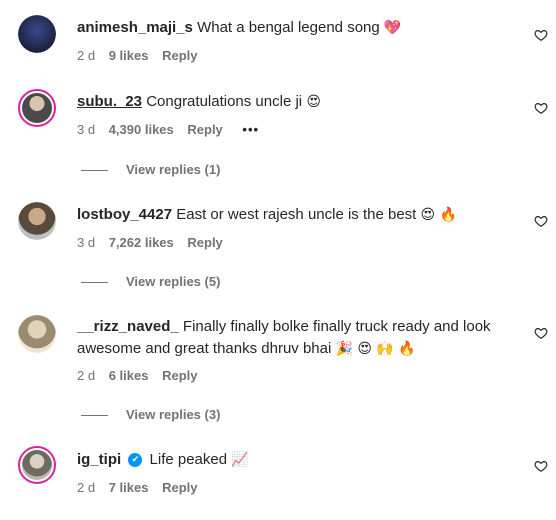 This screenshot has height=520, width=556. Describe the element at coordinates (99, 459) in the screenshot. I see `comment-username: ig_tipi` at that location.